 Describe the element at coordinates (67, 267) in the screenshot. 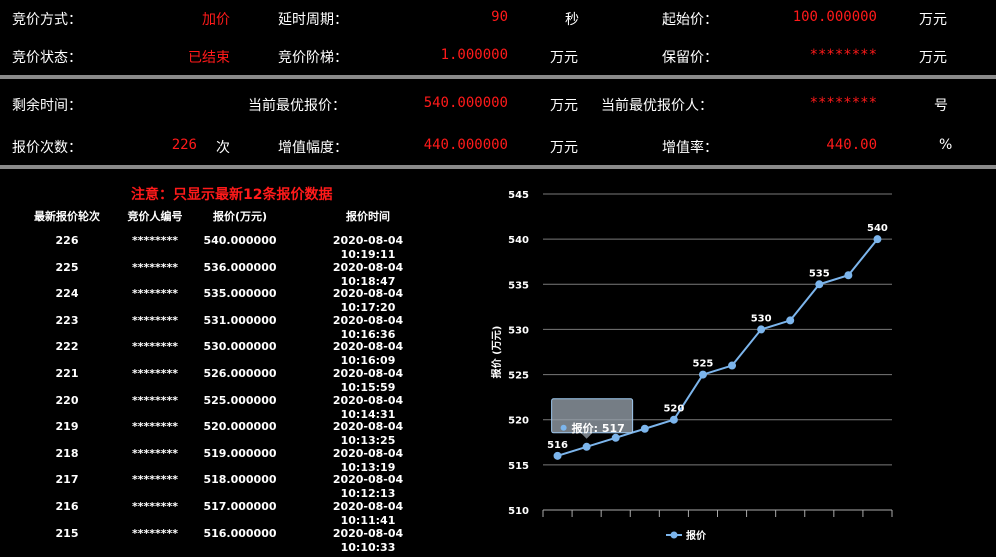

I see `cell-round: 225` at that location.